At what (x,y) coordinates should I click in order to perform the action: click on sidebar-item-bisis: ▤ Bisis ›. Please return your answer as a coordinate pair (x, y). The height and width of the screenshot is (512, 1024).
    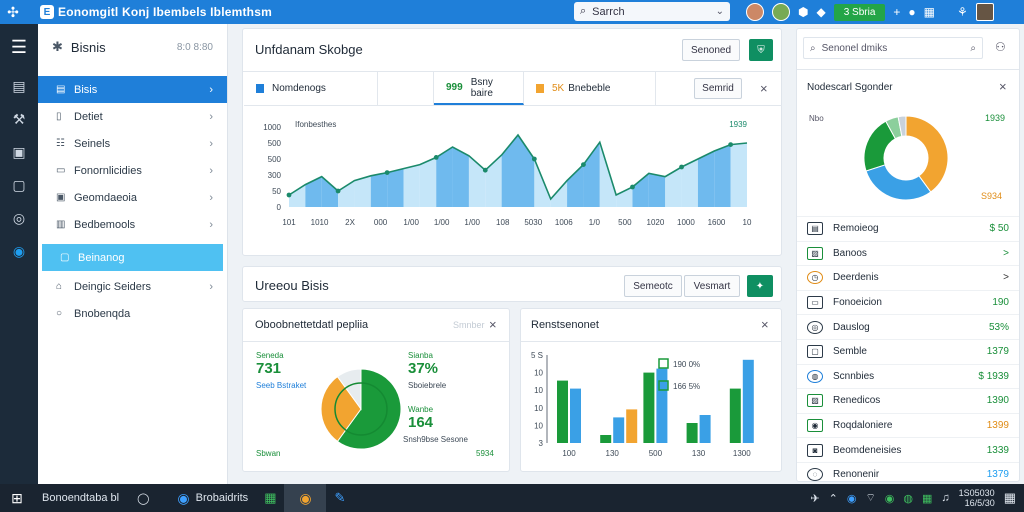
    Looking at the image, I should click on (132, 89).